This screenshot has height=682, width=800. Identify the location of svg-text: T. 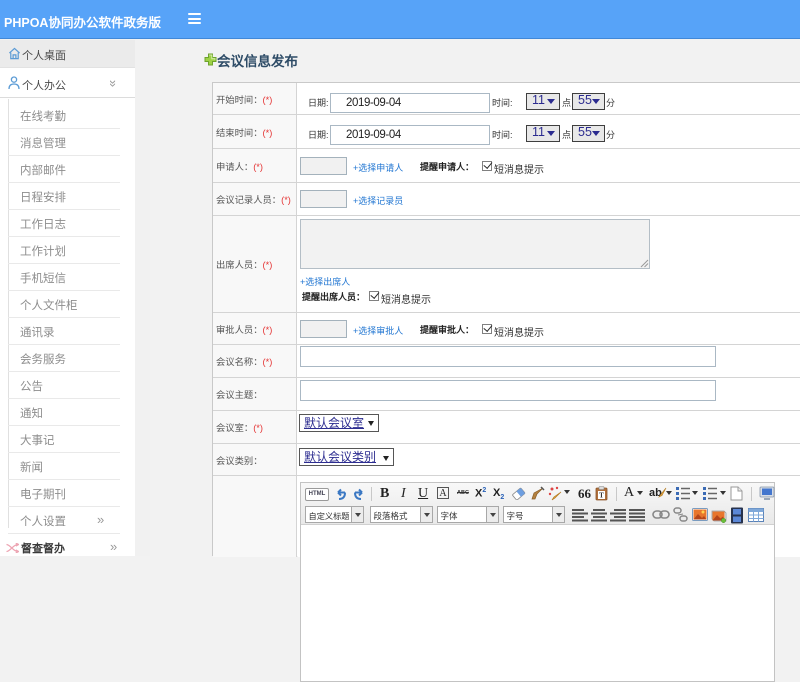
(601, 496).